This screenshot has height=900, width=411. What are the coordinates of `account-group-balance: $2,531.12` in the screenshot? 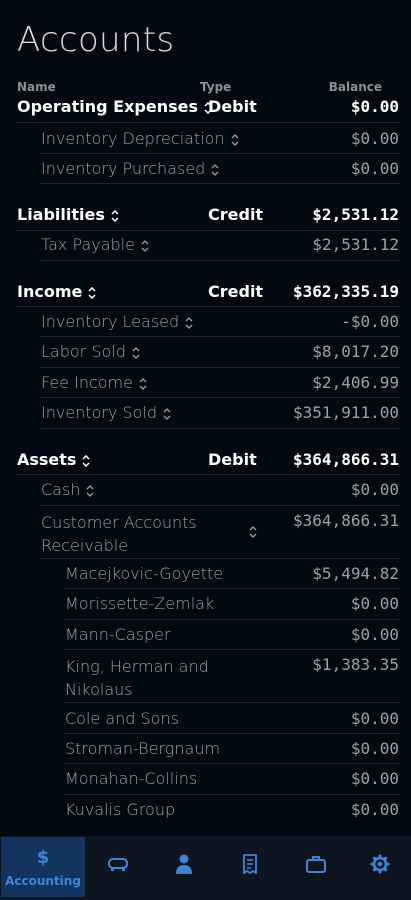 It's located at (355, 214).